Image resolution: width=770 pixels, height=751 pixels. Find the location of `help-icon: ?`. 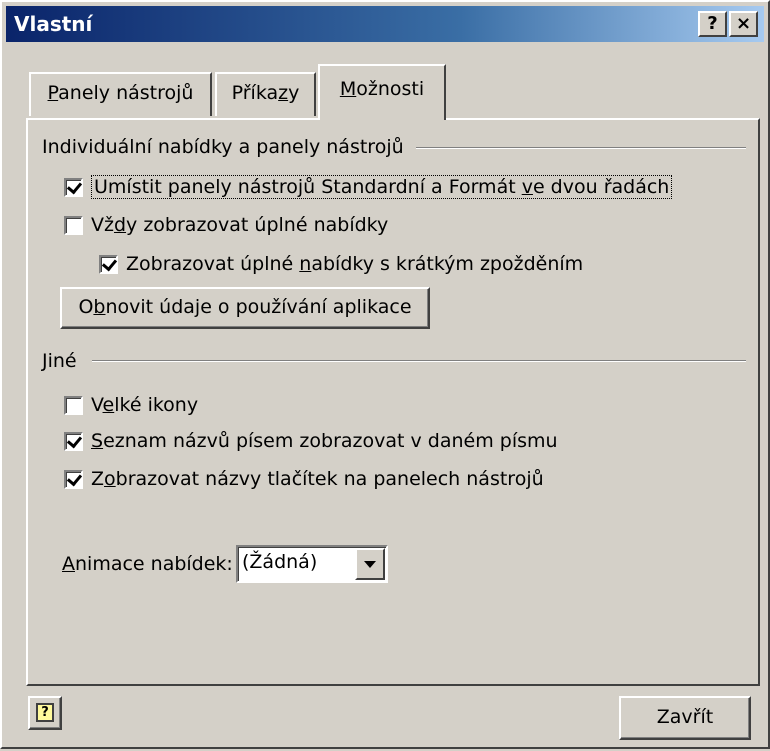

help-icon: ? is located at coordinates (45, 712).